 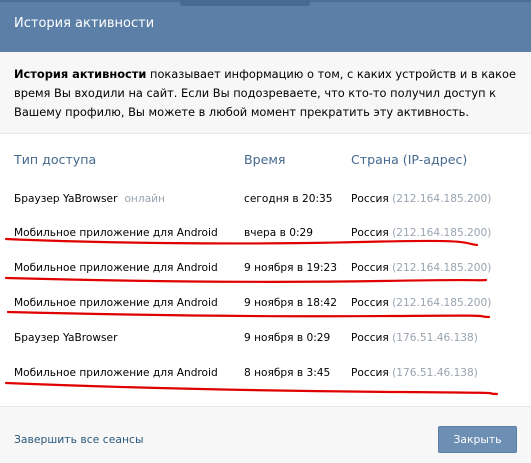 I want to click on dialog-footer: Завершить все сеансы Закрыть, so click(x=265, y=434).